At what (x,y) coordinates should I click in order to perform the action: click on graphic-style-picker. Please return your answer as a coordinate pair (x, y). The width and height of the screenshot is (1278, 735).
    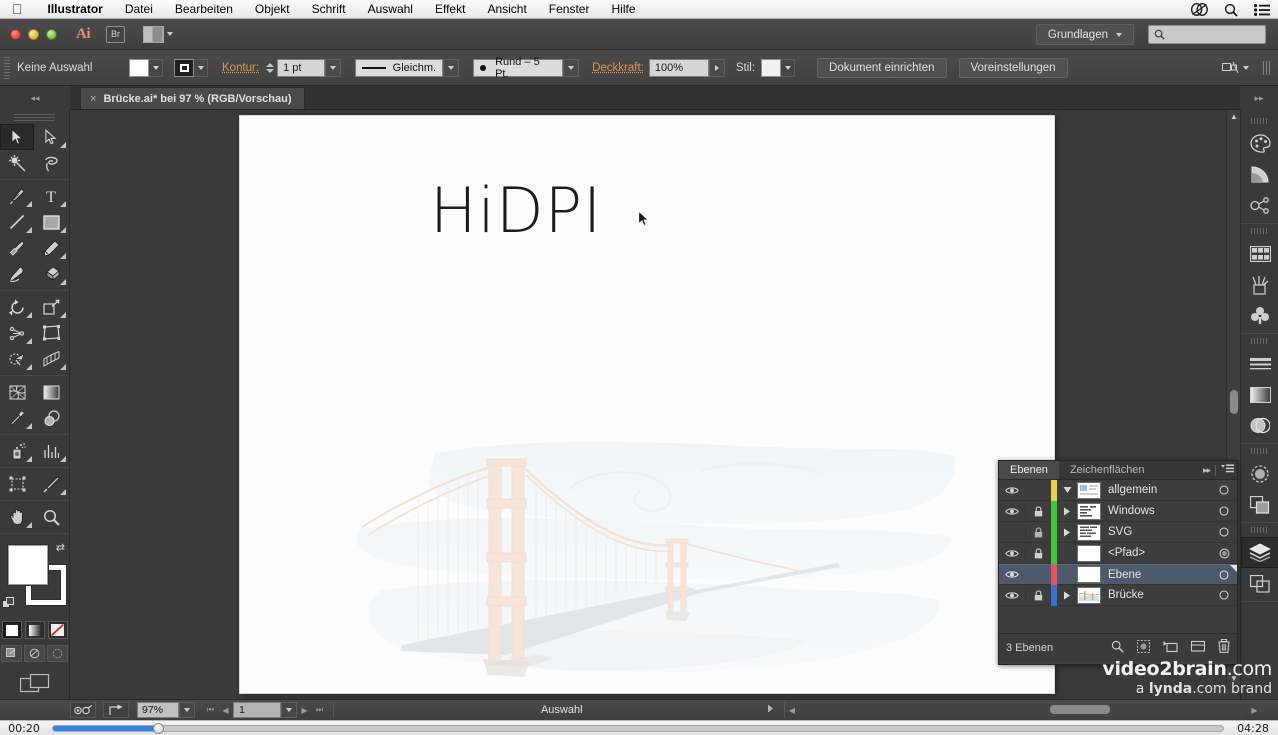
    Looking at the image, I should click on (778, 67).